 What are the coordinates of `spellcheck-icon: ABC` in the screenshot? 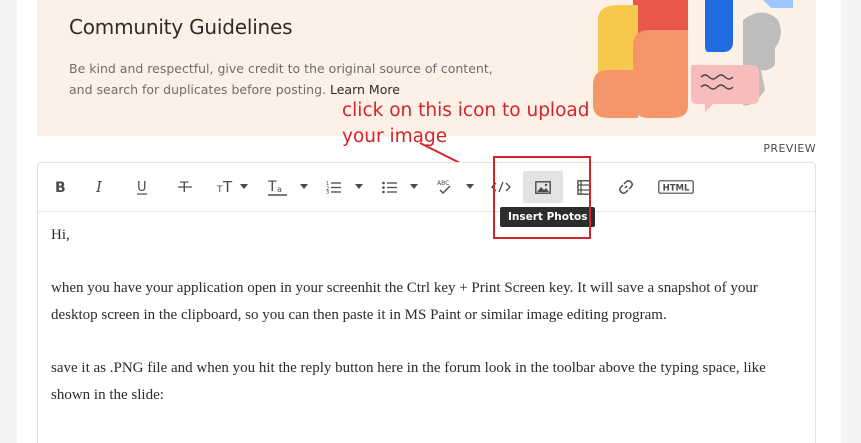 It's located at (444, 187).